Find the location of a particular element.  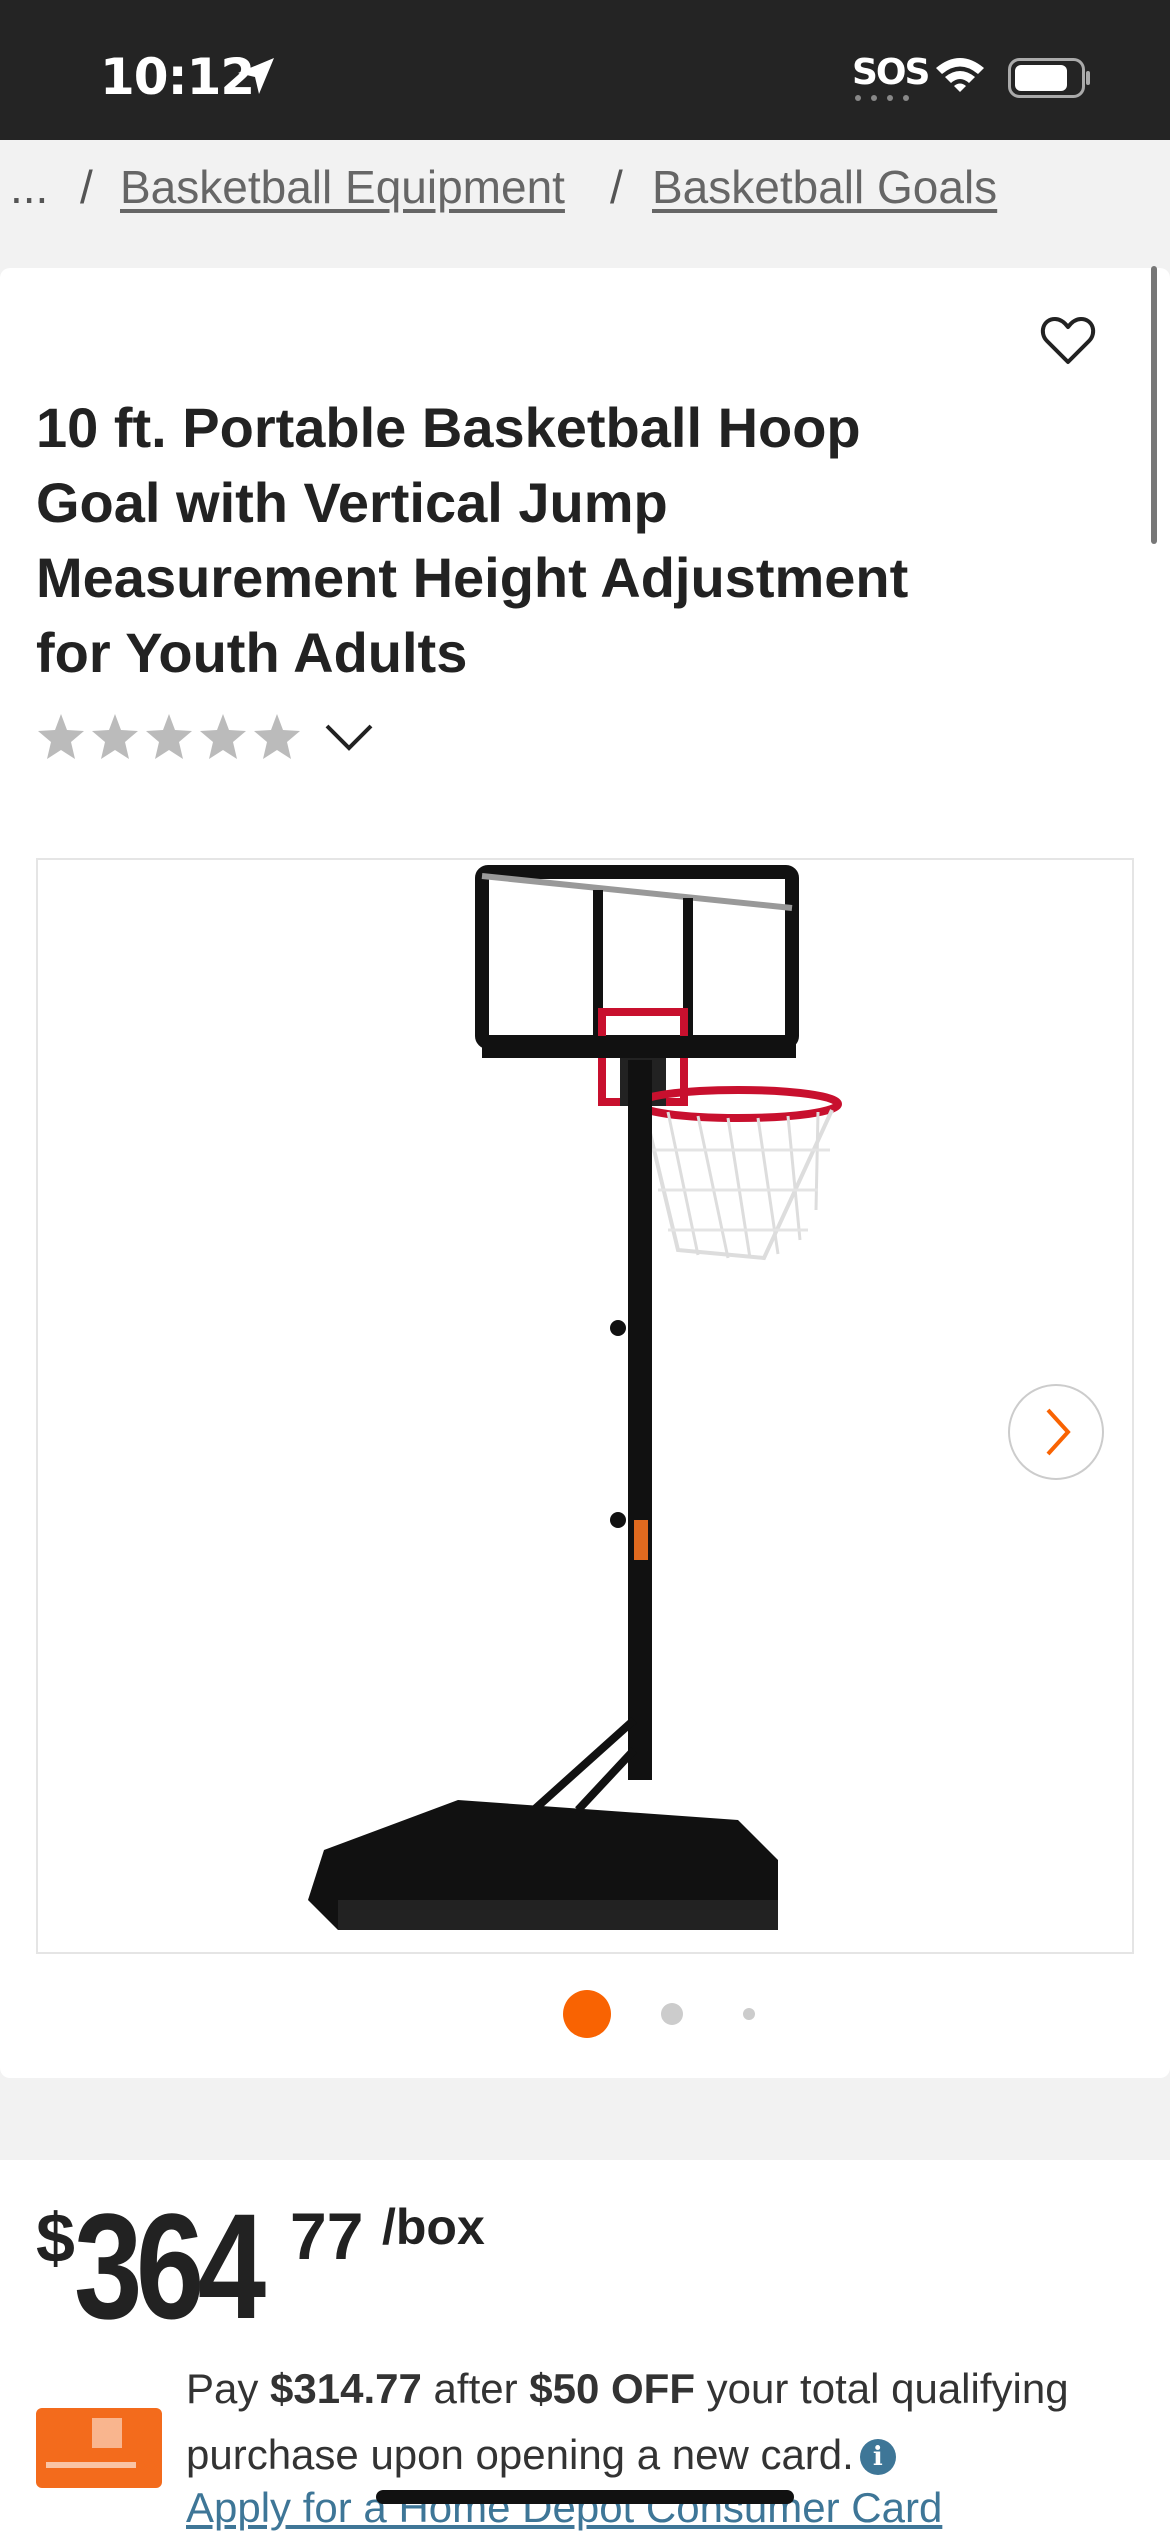

scrollbar is located at coordinates (1154, 405).